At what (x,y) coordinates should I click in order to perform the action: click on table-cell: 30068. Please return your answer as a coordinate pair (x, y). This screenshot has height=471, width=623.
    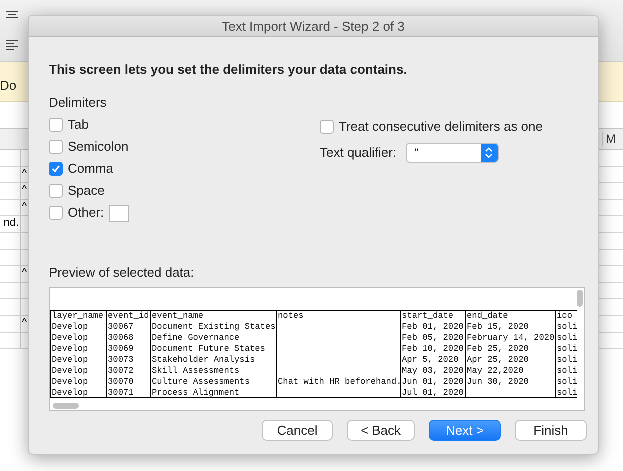
    Looking at the image, I should click on (121, 338).